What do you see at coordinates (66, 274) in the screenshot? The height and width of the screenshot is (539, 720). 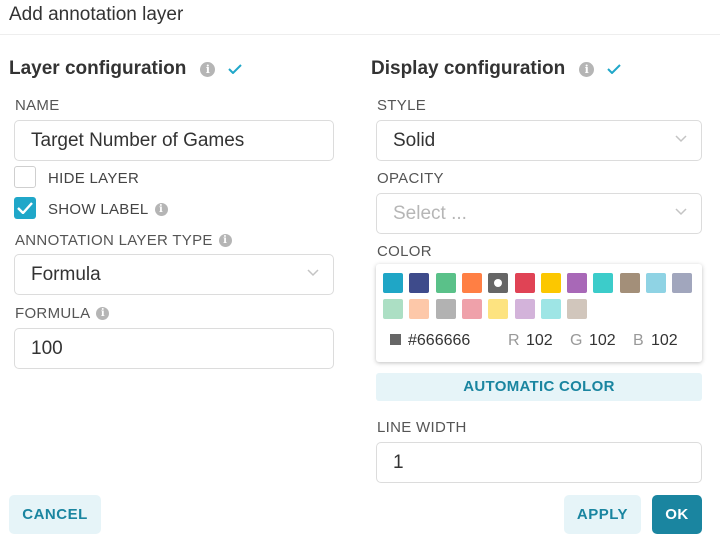 I see `annotation-type-value: Formula` at bounding box center [66, 274].